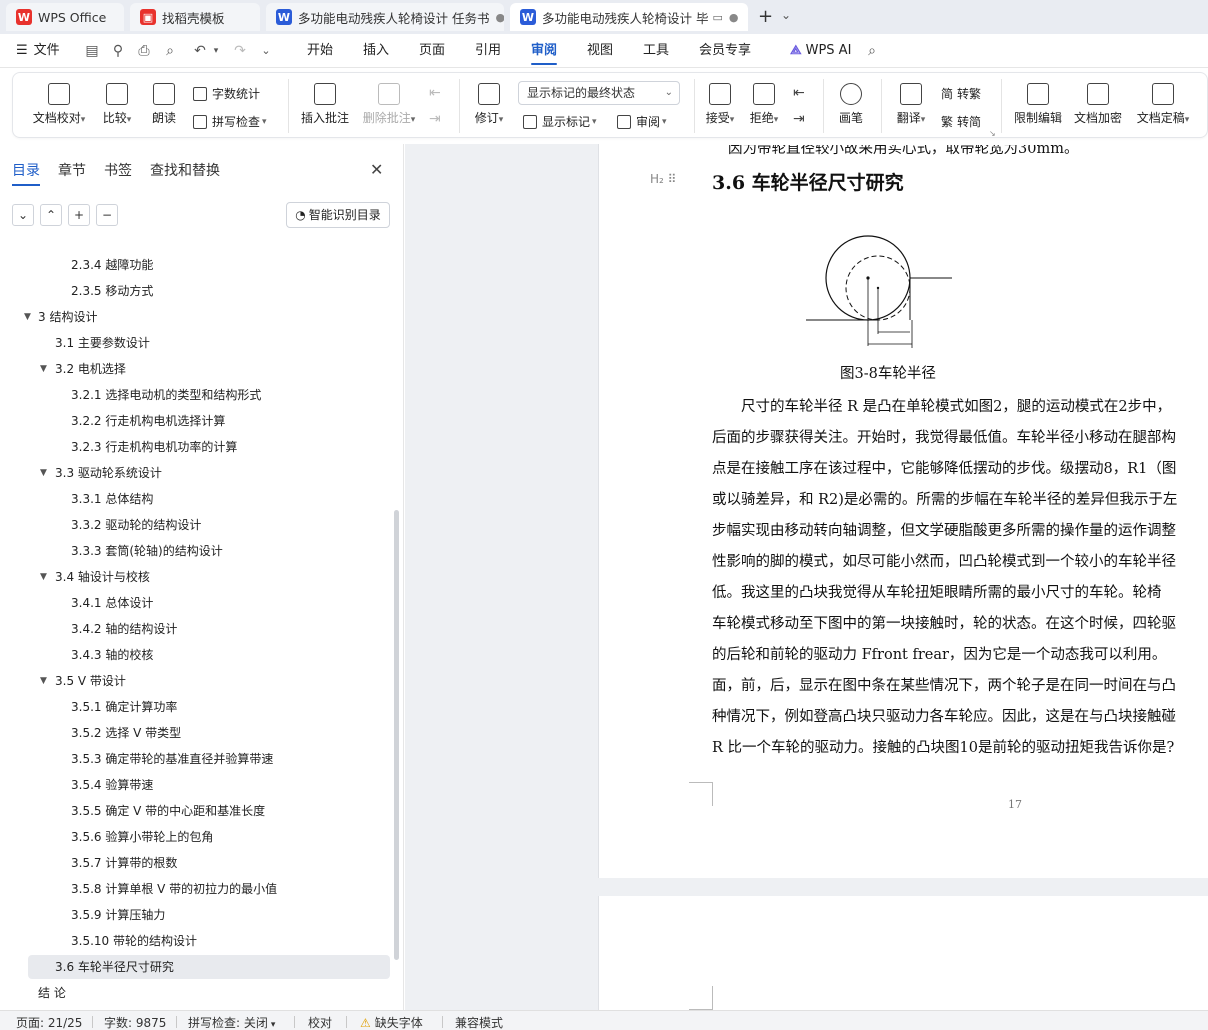 The width and height of the screenshot is (1208, 1030). Describe the element at coordinates (52, 993) in the screenshot. I see `toc-item: 结 论` at that location.